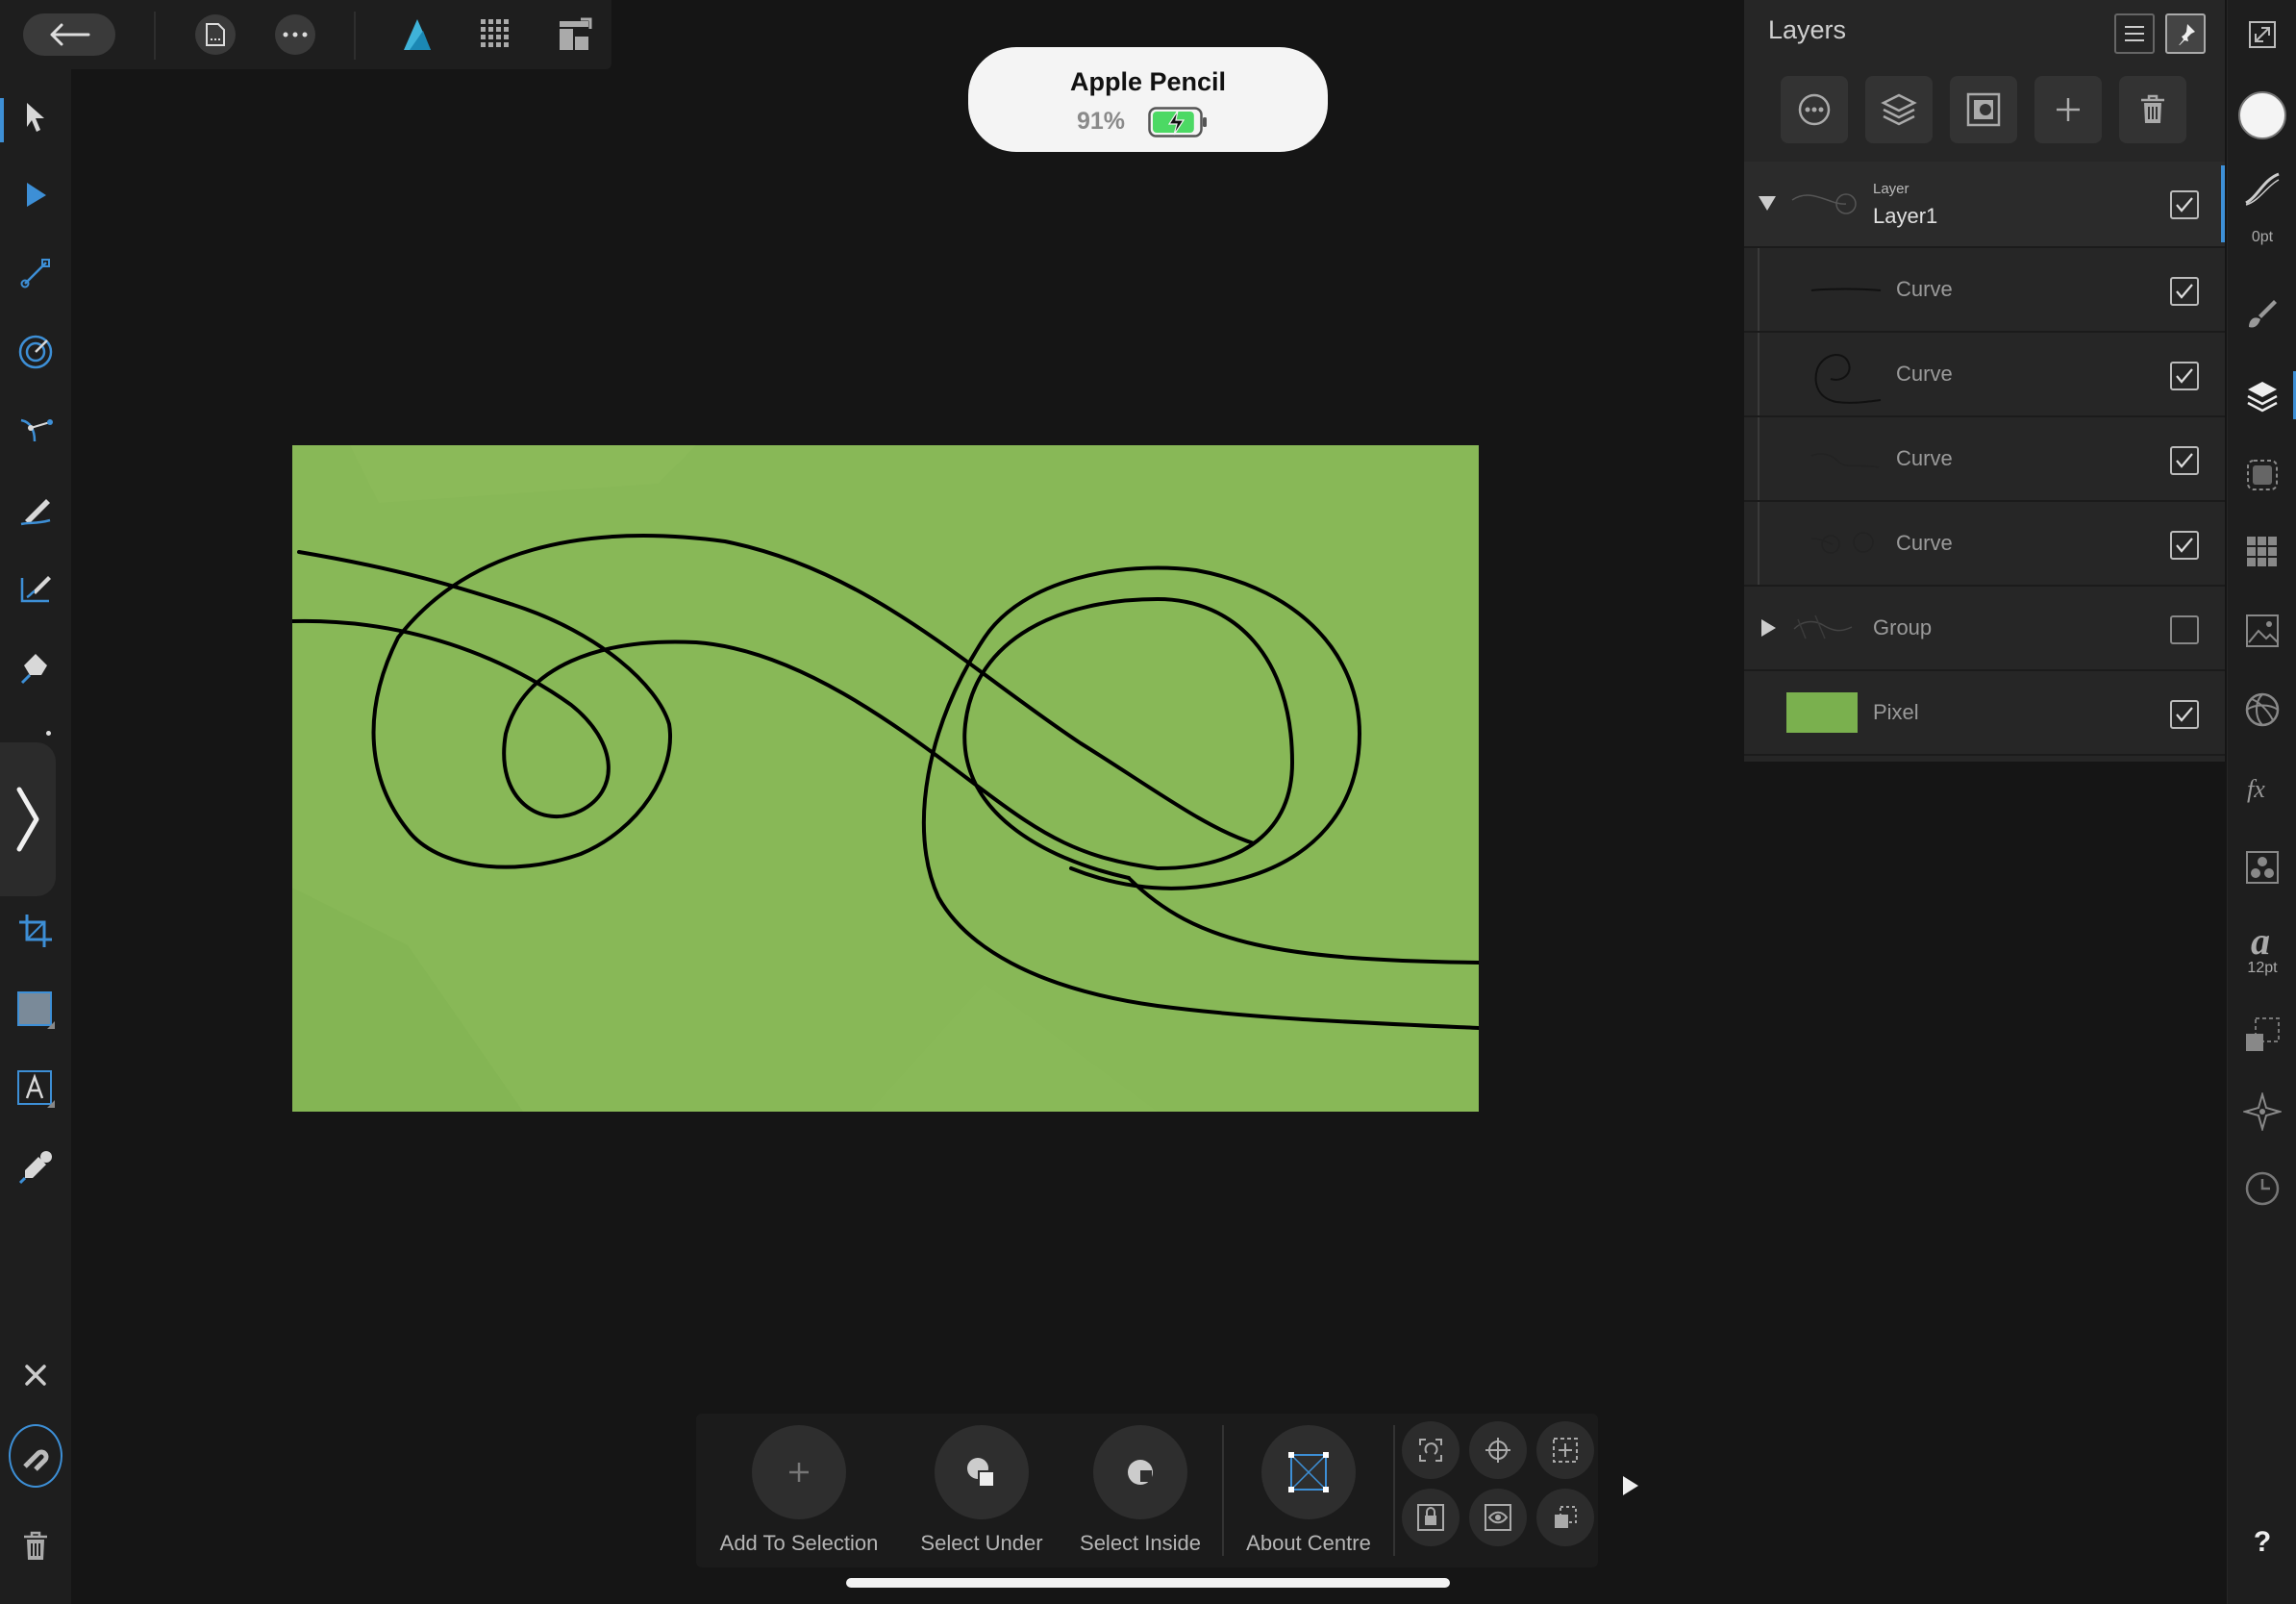 Image resolution: width=2296 pixels, height=1604 pixels. What do you see at coordinates (982, 1472) in the screenshot?
I see `select-under-button` at bounding box center [982, 1472].